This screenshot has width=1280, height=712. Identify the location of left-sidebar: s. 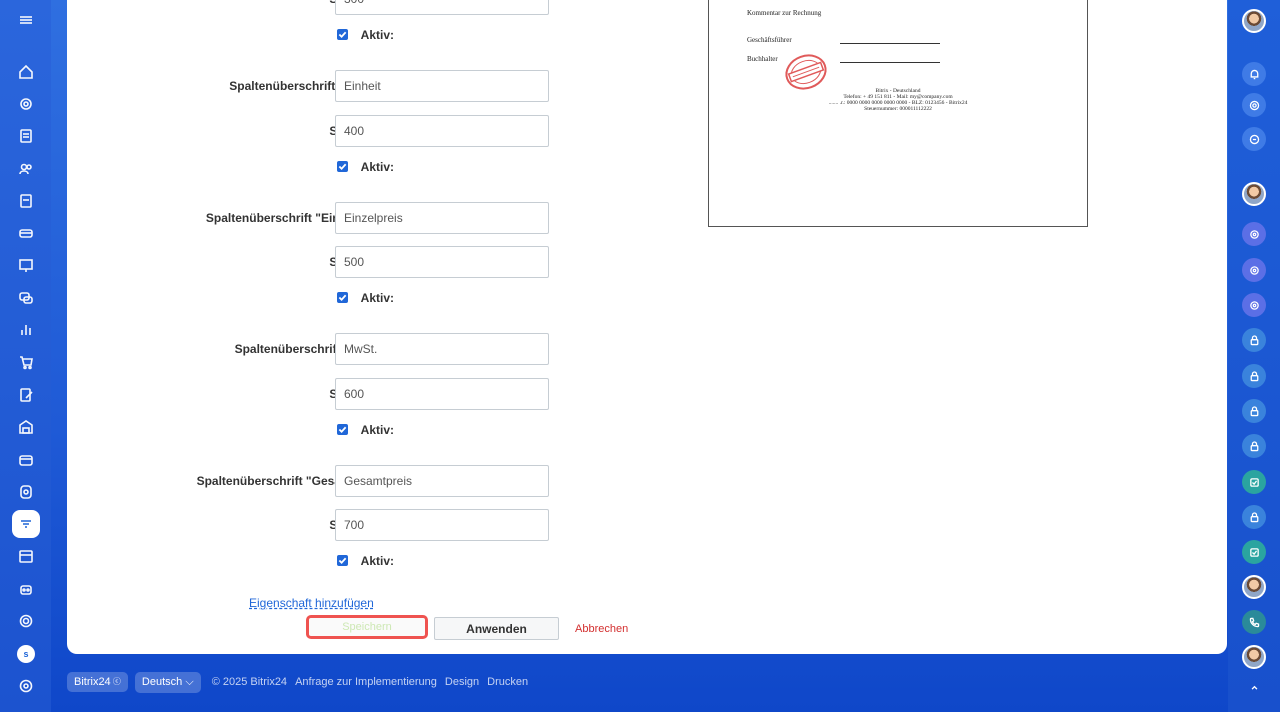
(25, 356).